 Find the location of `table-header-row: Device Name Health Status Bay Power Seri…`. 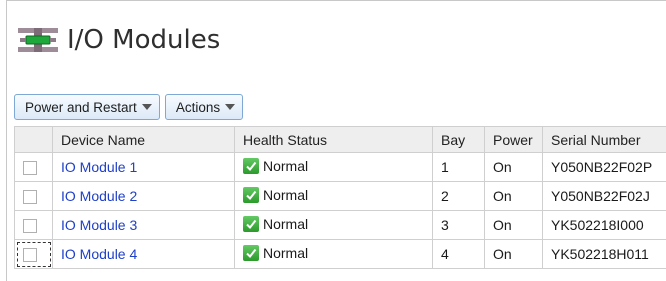

table-header-row: Device Name Health Status Bay Power Seri… is located at coordinates (340, 139).